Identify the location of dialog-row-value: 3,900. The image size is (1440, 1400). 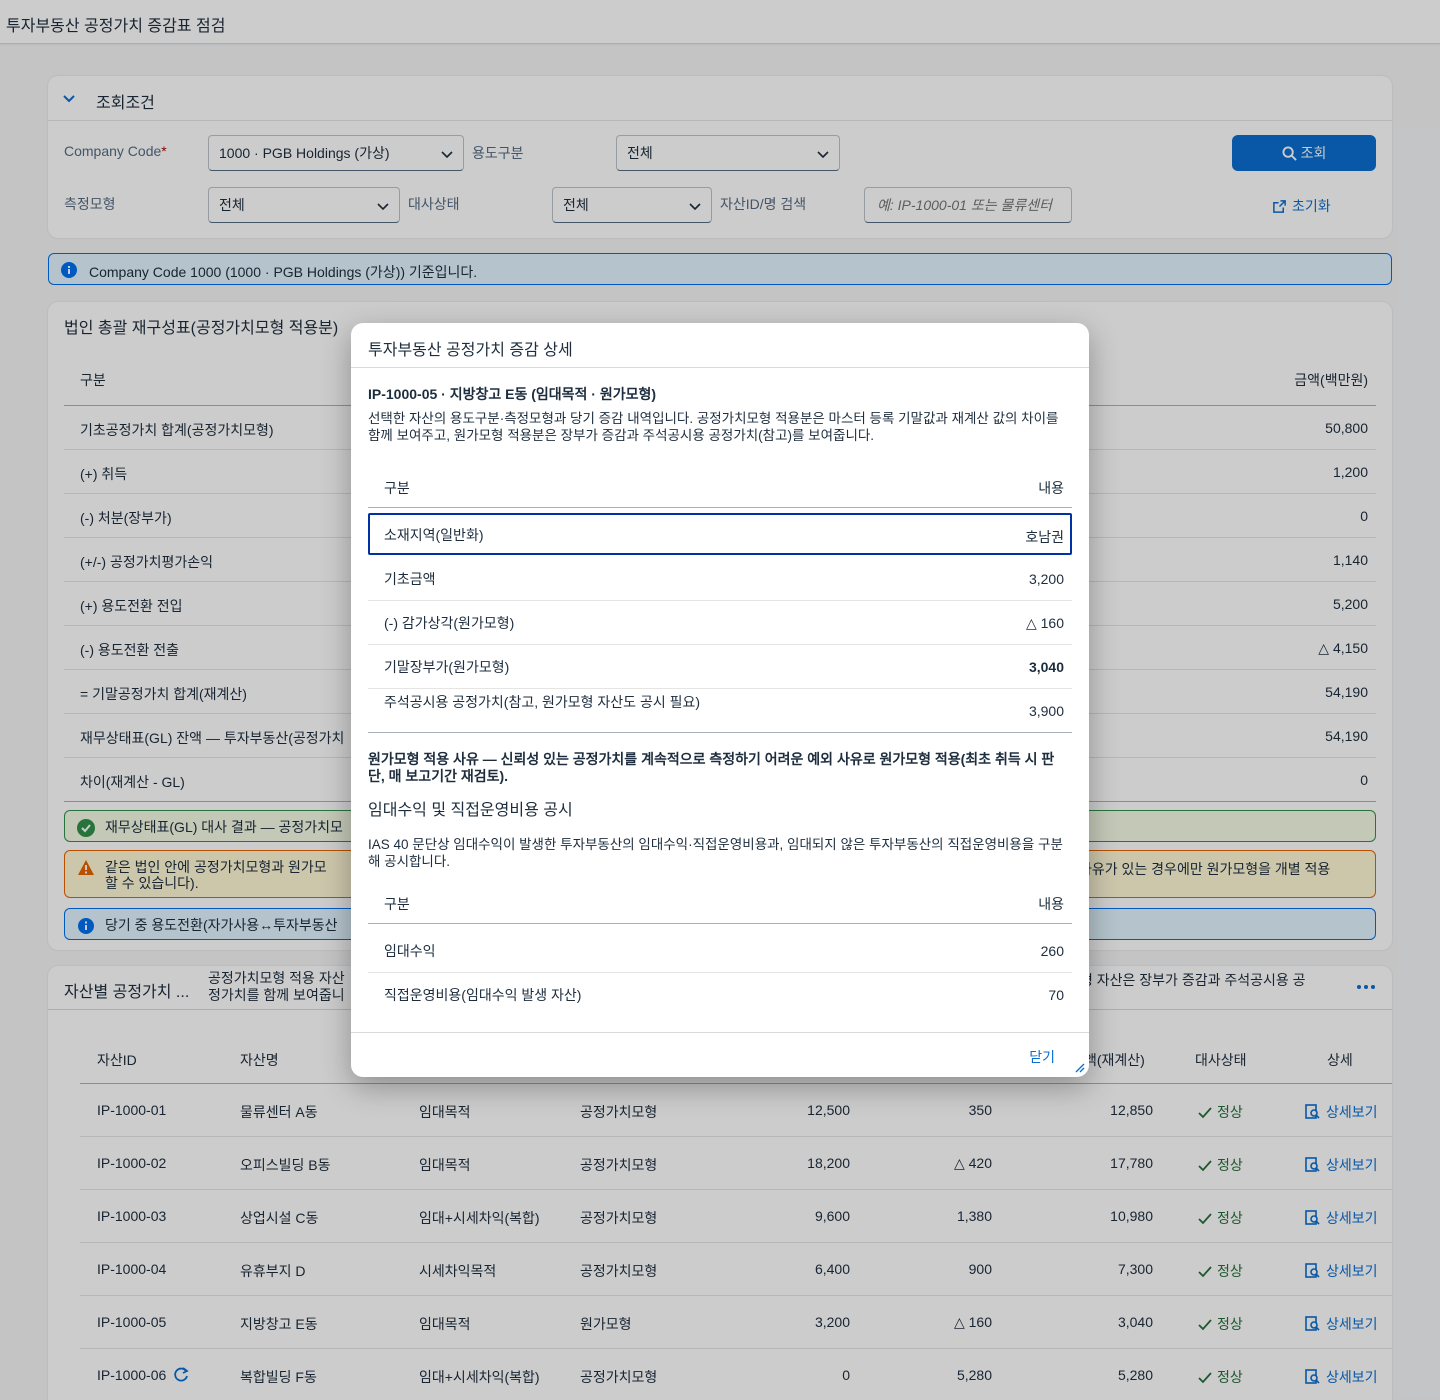
(1046, 711).